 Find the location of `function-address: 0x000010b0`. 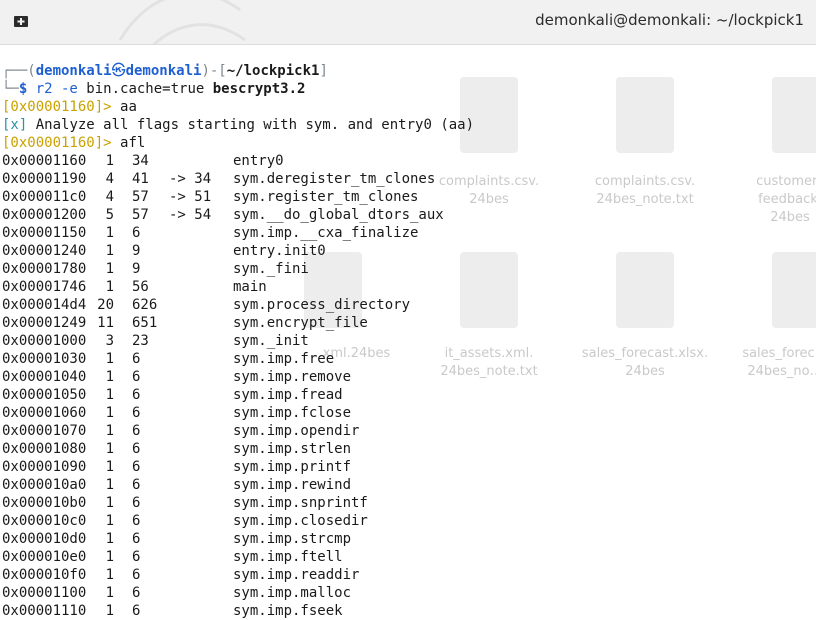

function-address: 0x000010b0 is located at coordinates (44, 503).